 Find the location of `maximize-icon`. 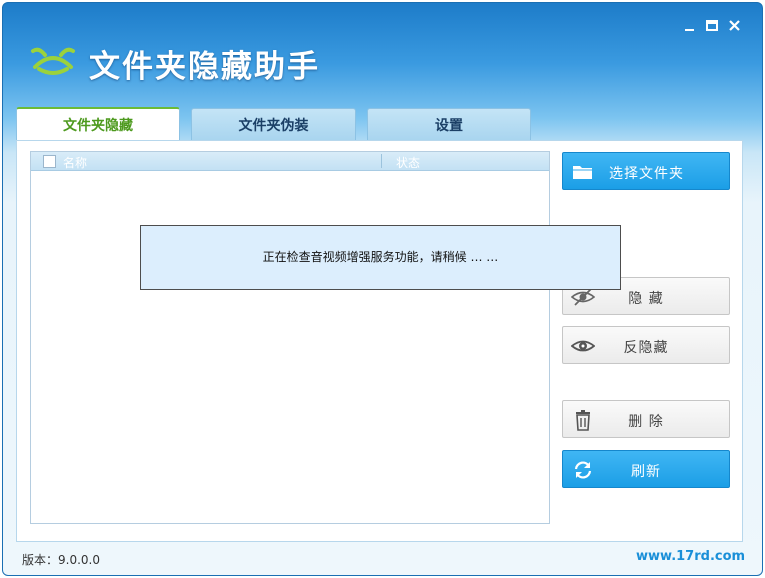

maximize-icon is located at coordinates (712, 26).